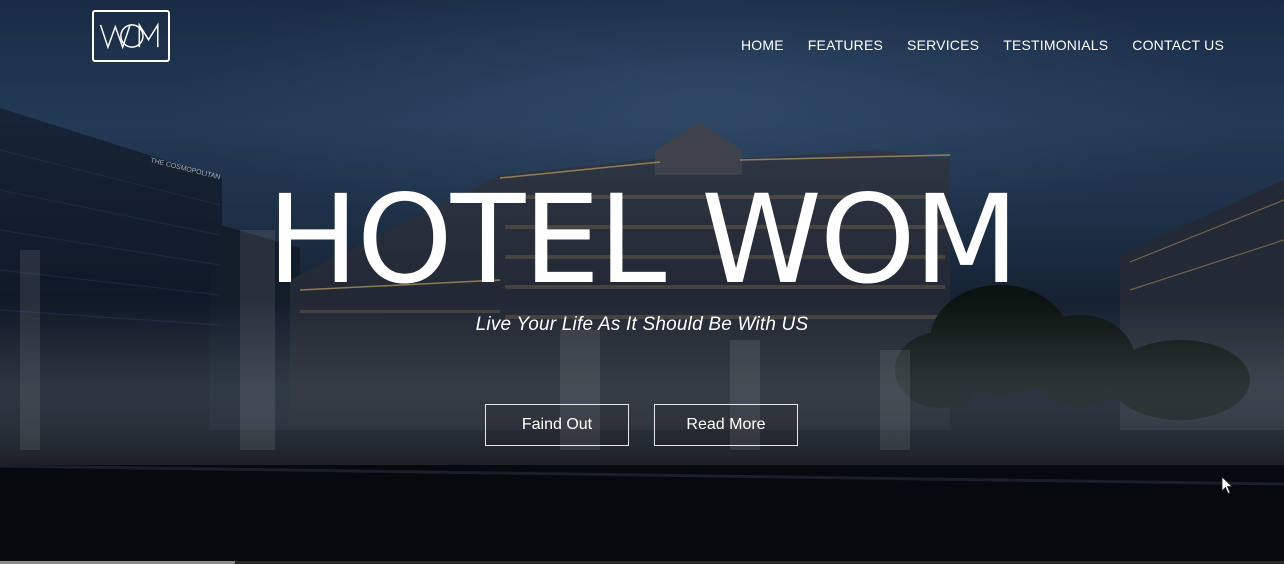 This screenshot has width=1284, height=564. I want to click on hero-title: HOTEL WOM, so click(642, 240).